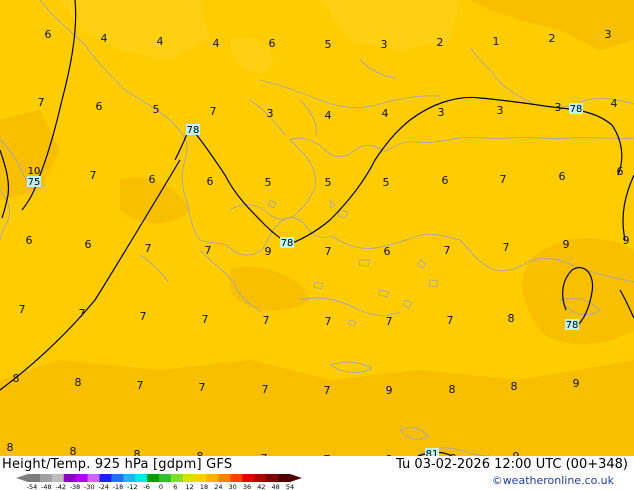 The width and height of the screenshot is (634, 490). I want to click on contour-label-text: 75, so click(34, 182).